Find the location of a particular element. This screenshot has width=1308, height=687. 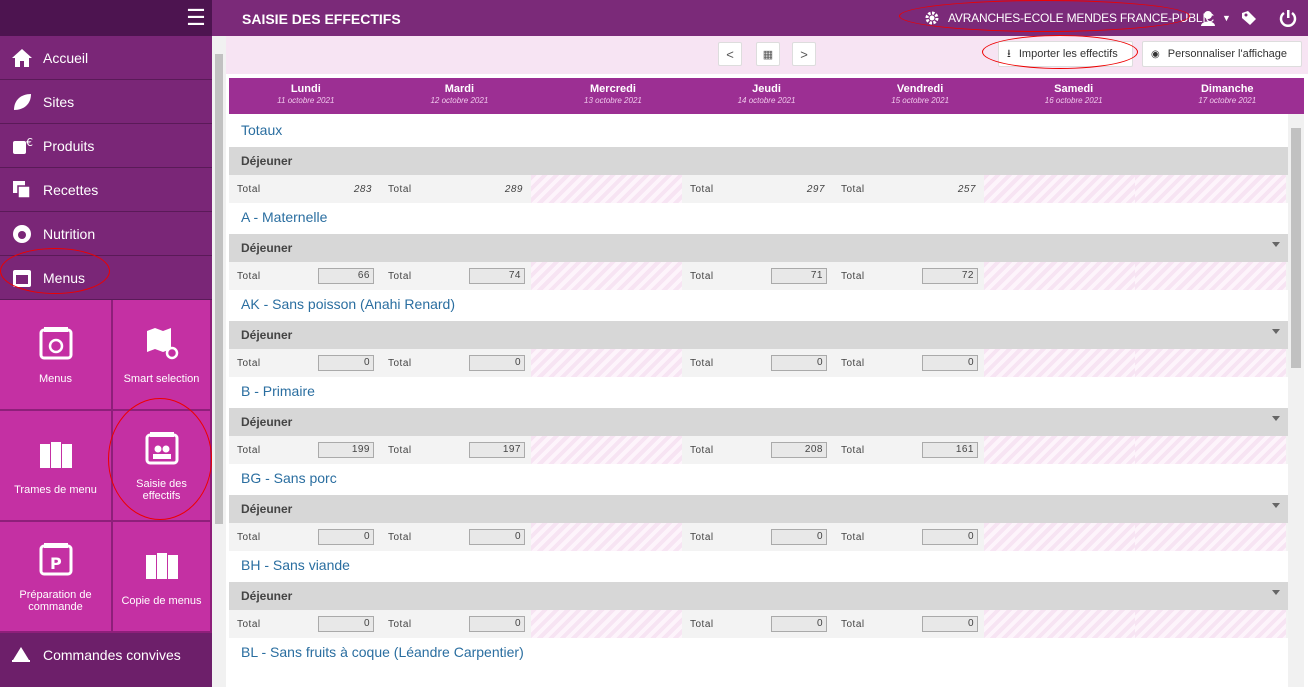

tile-label: Menus is located at coordinates (55, 378).